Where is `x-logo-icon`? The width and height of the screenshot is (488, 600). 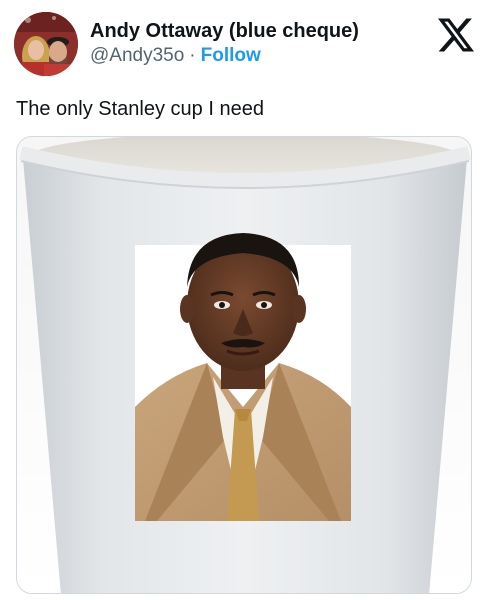
x-logo-icon is located at coordinates (456, 35).